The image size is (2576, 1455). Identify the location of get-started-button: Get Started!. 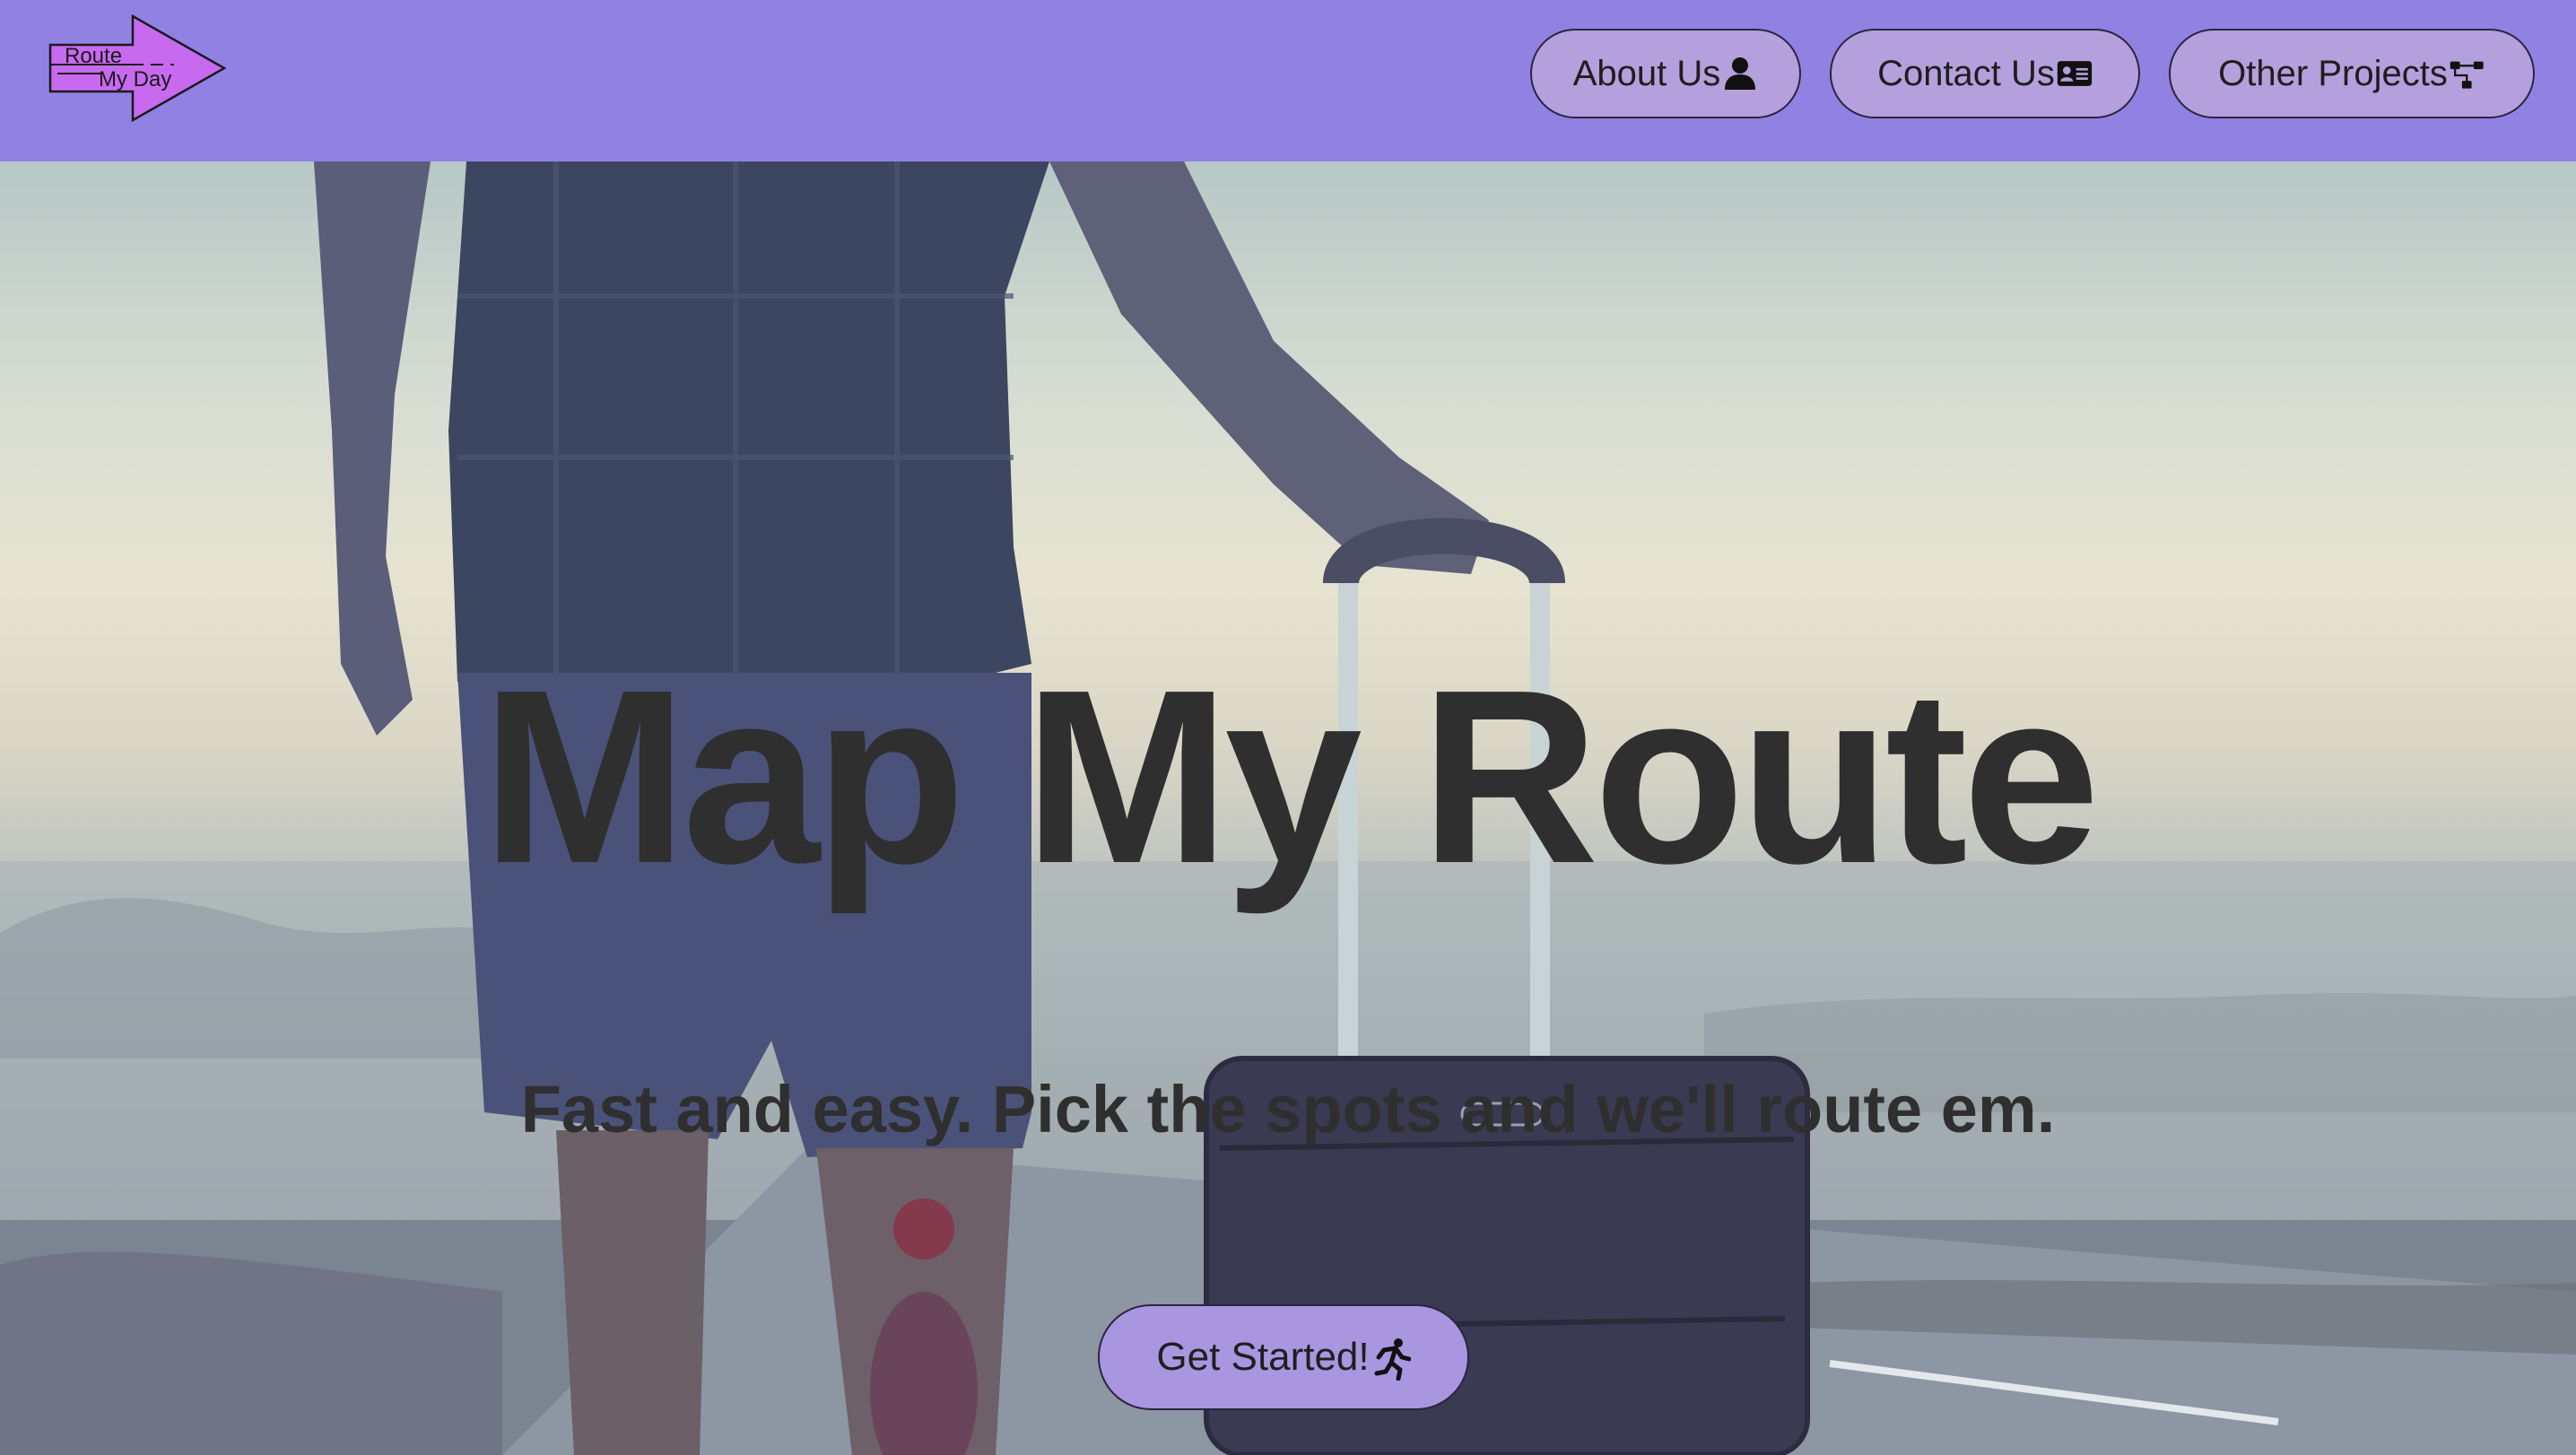
(1283, 1357).